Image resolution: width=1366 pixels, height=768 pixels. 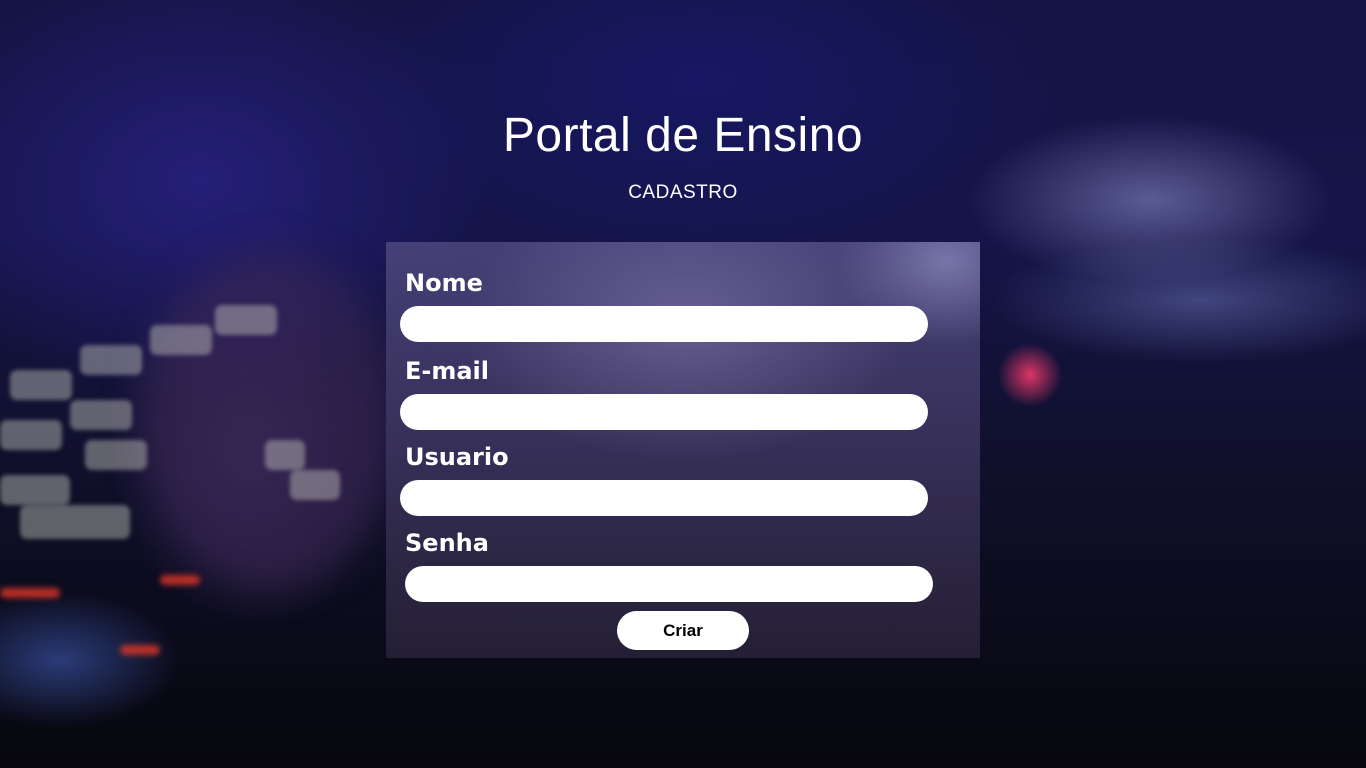 What do you see at coordinates (664, 412) in the screenshot?
I see `email-field` at bounding box center [664, 412].